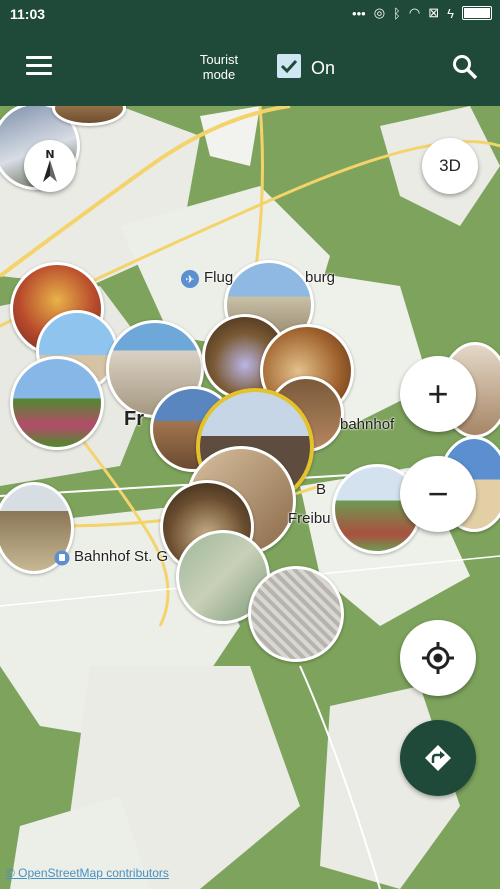 This screenshot has width=500, height=889. Describe the element at coordinates (323, 68) in the screenshot. I see `tourist-mode-state: On` at that location.